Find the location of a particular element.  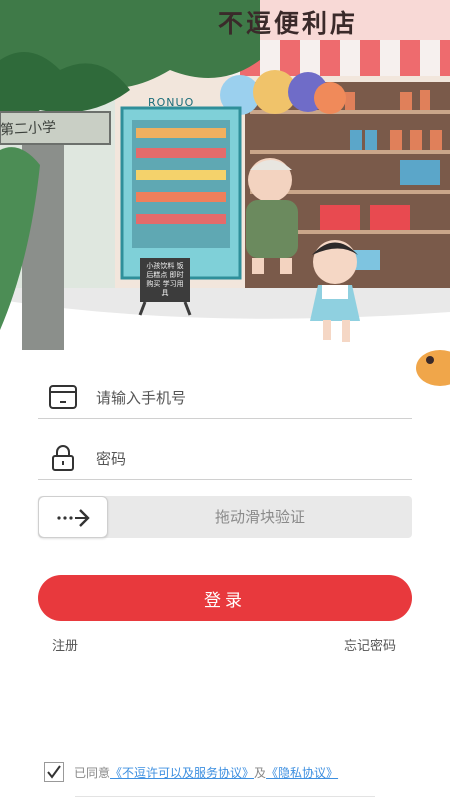

privacy-agreement-link: 《隐私协议》 is located at coordinates (302, 773).